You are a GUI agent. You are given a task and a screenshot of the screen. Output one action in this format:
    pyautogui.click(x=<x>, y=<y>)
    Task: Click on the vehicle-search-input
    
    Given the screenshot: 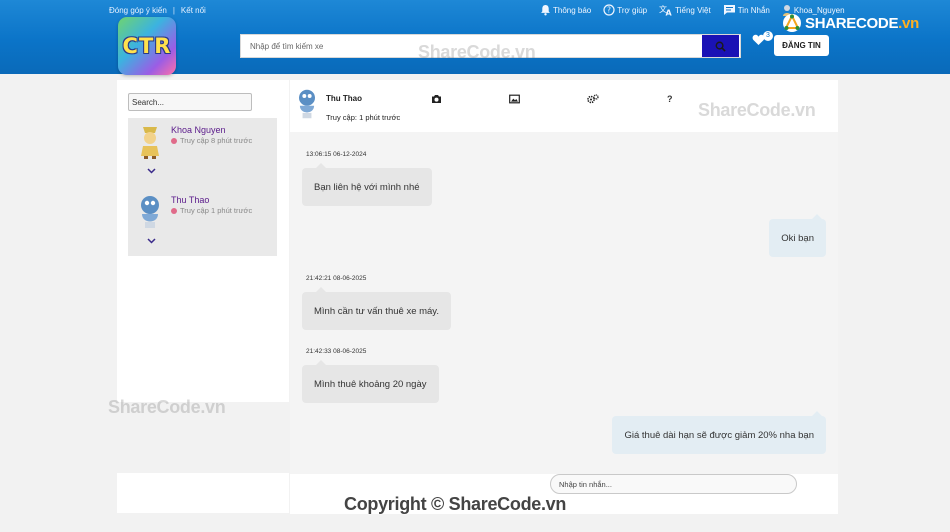 What is the action you would take?
    pyautogui.click(x=471, y=46)
    